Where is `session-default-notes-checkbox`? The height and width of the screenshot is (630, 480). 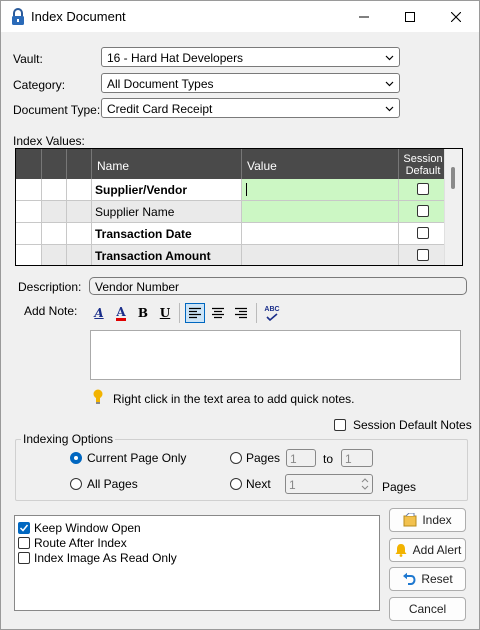 session-default-notes-checkbox is located at coordinates (340, 425).